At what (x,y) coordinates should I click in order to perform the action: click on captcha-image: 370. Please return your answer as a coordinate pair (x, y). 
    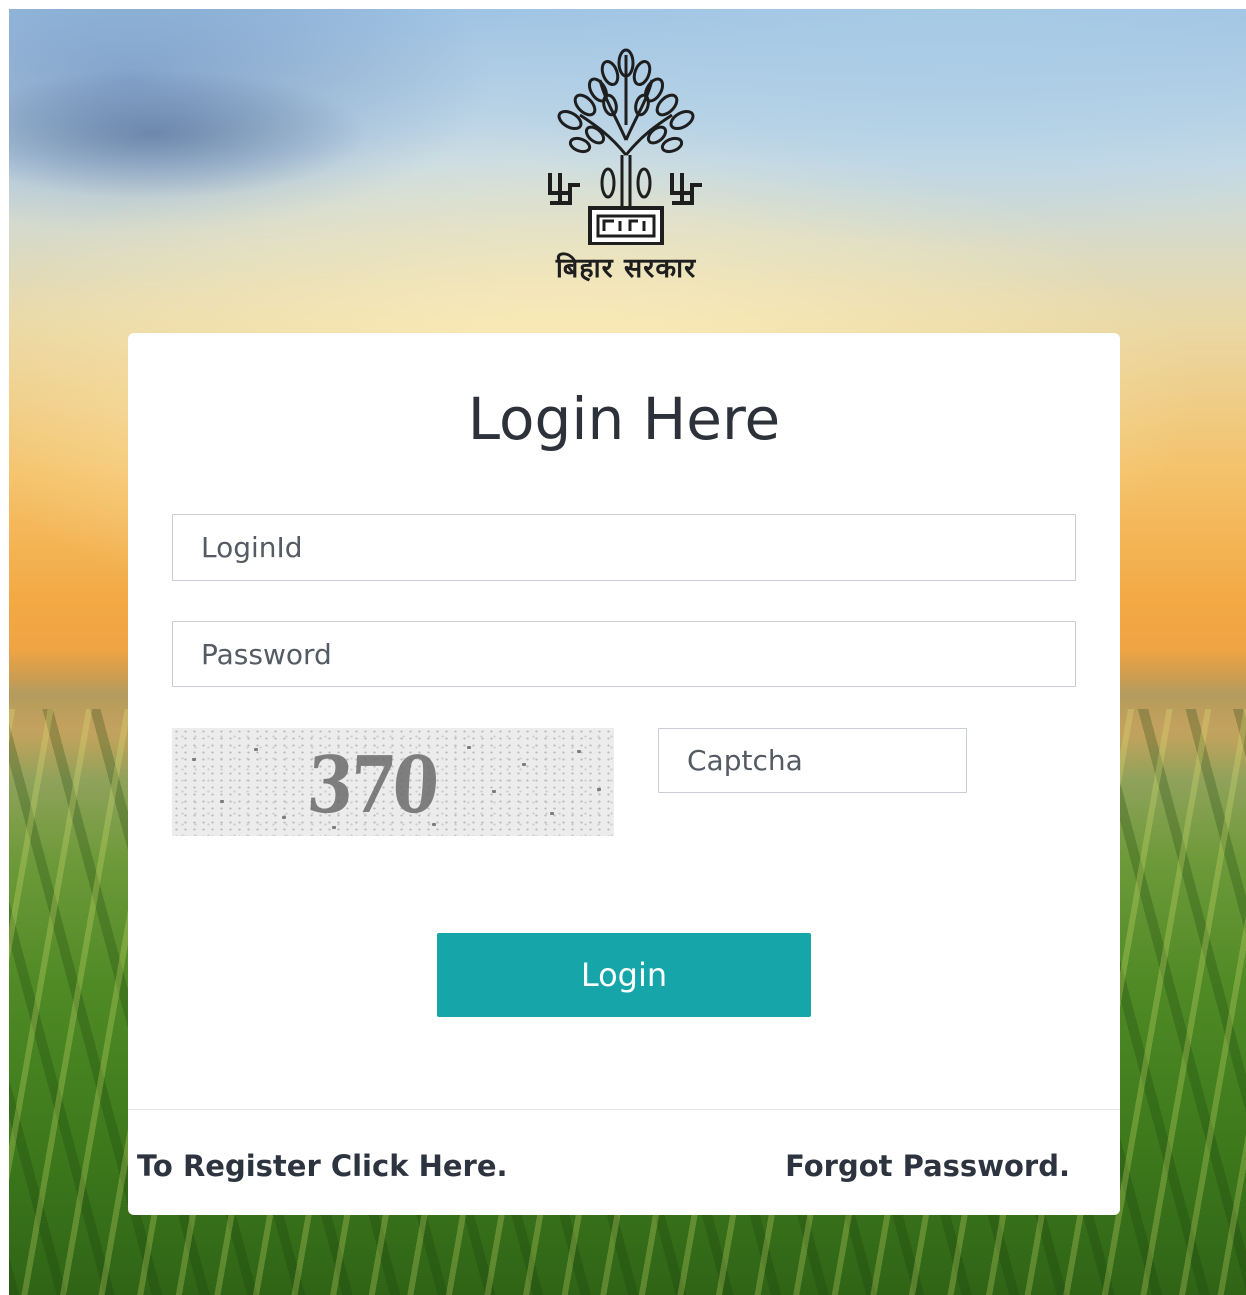
    Looking at the image, I should click on (393, 782).